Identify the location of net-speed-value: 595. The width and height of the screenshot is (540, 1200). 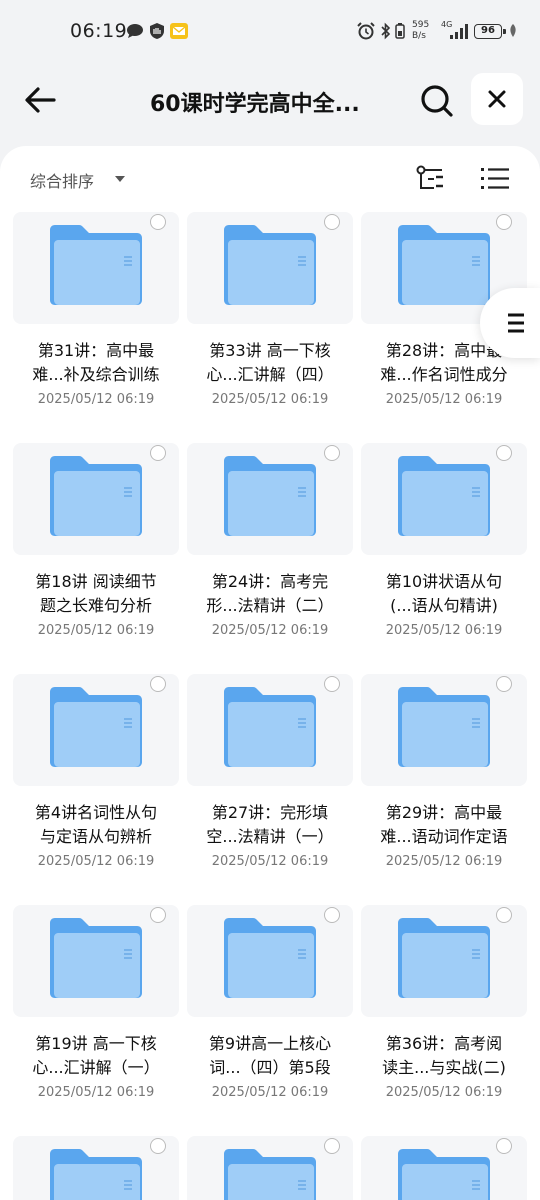
(421, 25).